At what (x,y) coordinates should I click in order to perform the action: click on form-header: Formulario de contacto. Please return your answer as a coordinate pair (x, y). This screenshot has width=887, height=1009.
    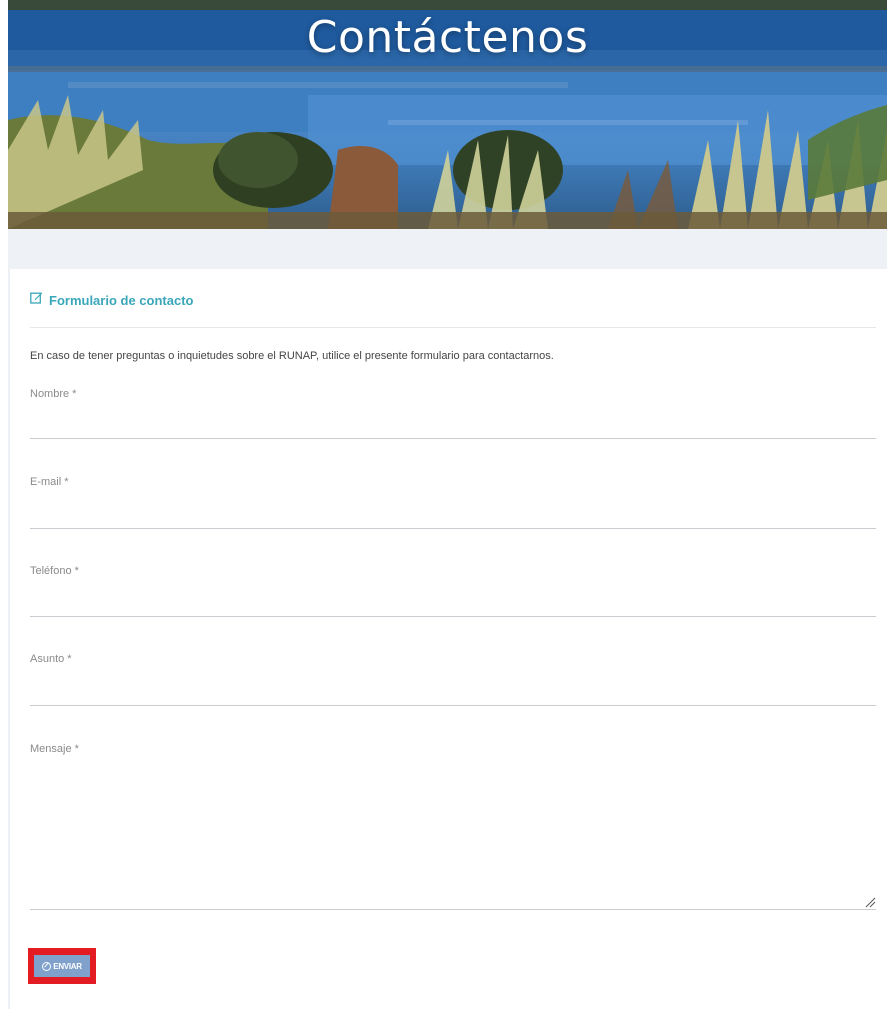
    Looking at the image, I should click on (111, 300).